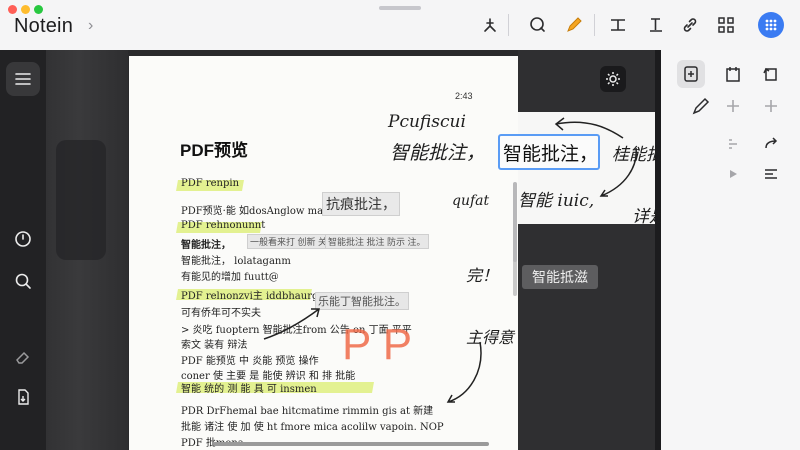 This screenshot has width=800, height=450. I want to click on settings-icon, so click(613, 79).